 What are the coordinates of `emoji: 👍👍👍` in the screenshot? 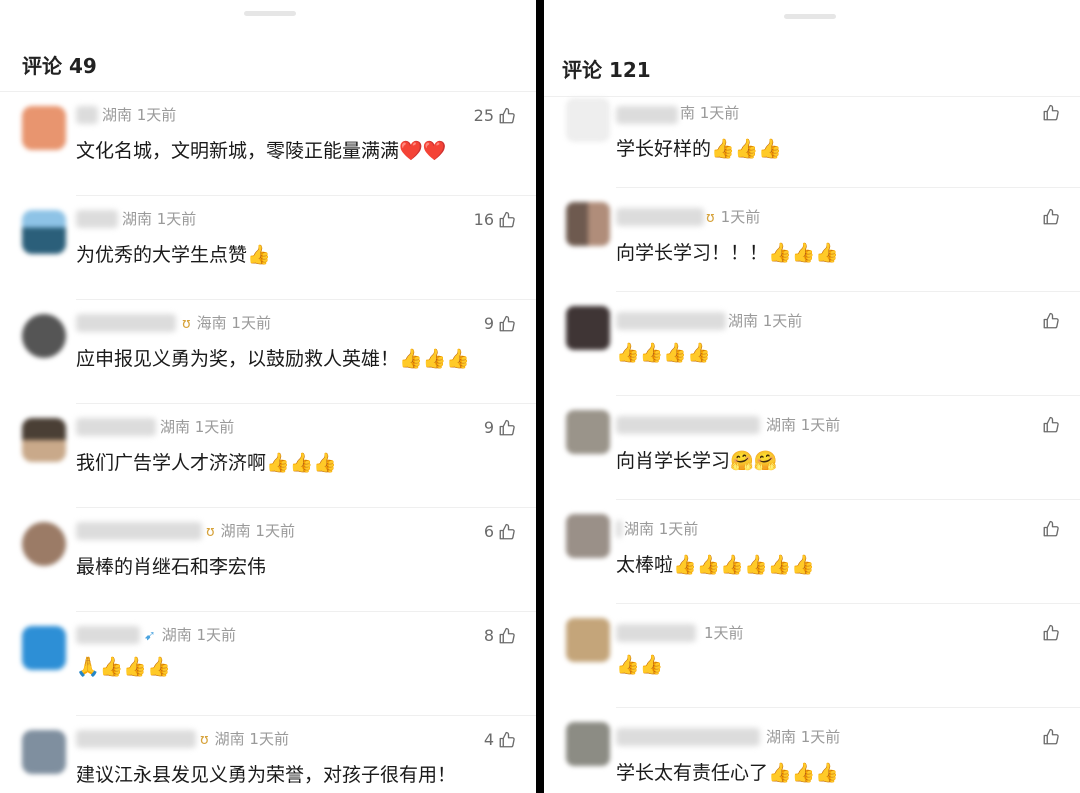 It's located at (746, 149).